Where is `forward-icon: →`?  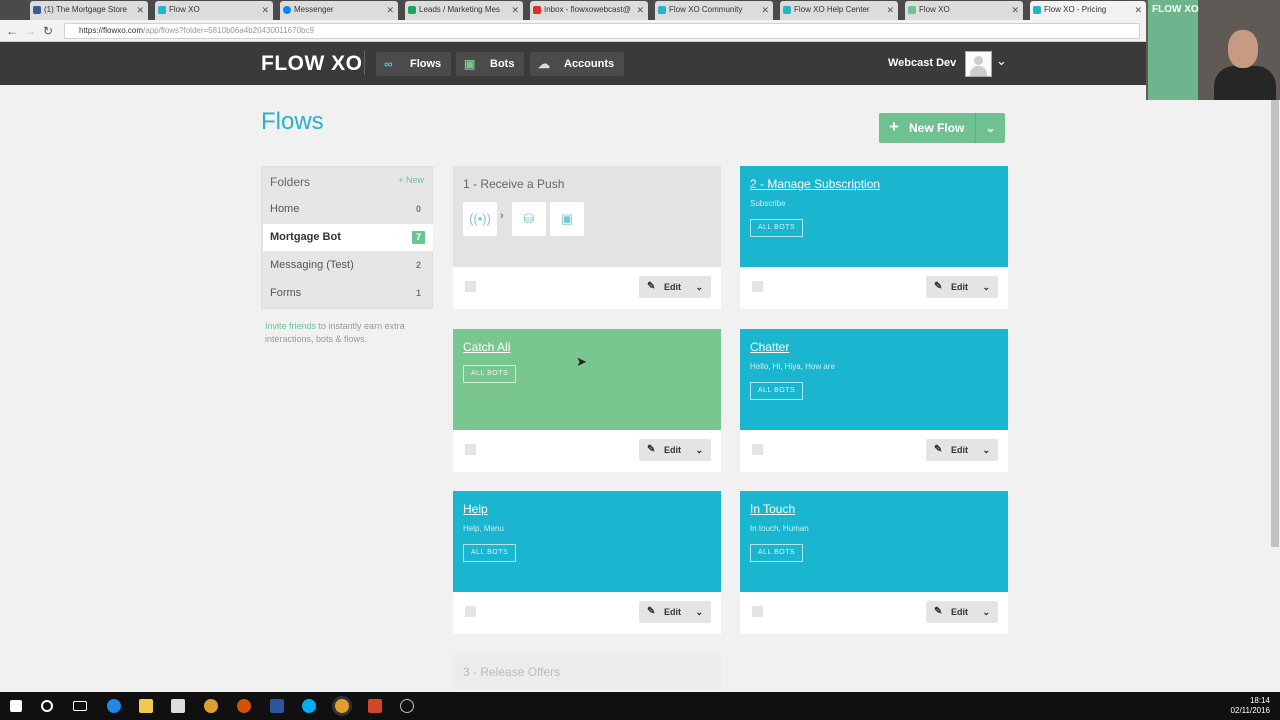 forward-icon: → is located at coordinates (30, 31).